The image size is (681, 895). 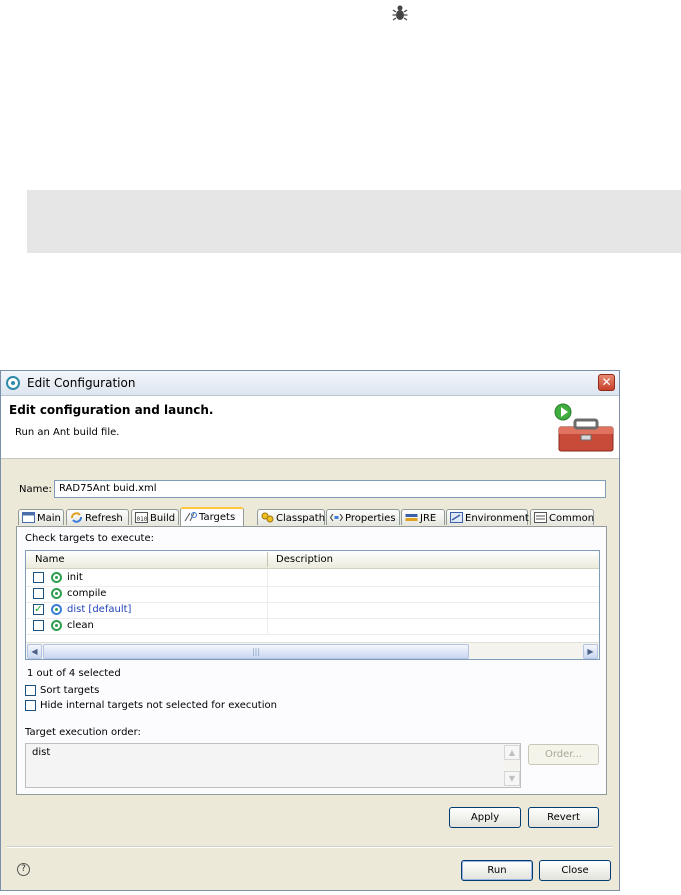 What do you see at coordinates (99, 609) in the screenshot?
I see `target-name: dist [default]` at bounding box center [99, 609].